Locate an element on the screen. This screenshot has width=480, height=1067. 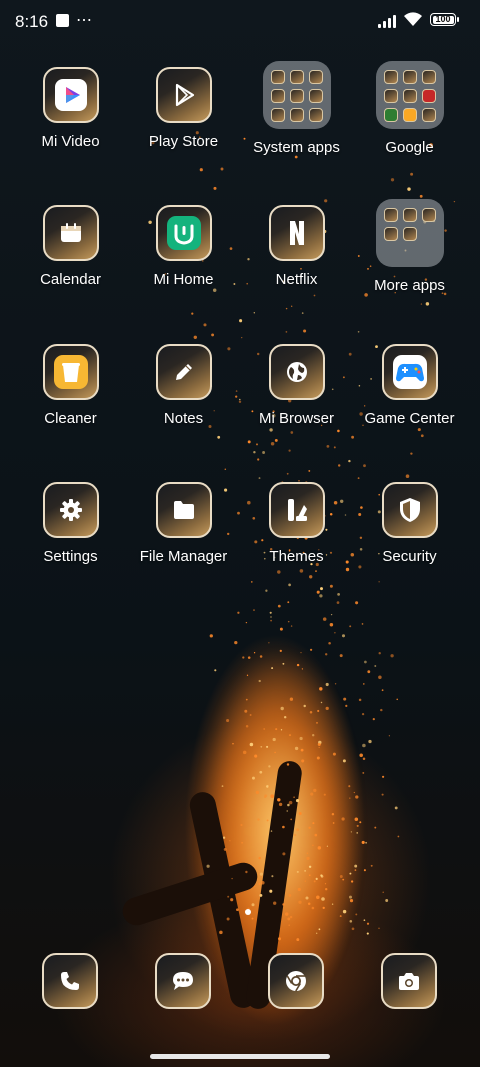
app-mi-browser: Mi Browser is located at coordinates (296, 385).